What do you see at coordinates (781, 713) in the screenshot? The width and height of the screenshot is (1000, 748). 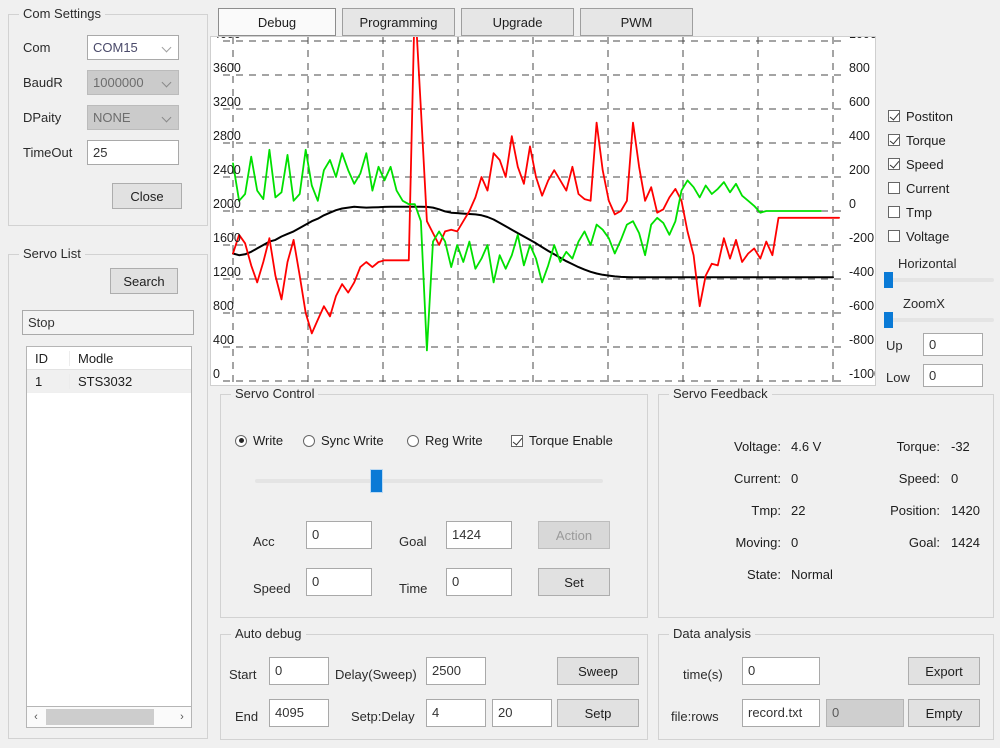 I see `file-name-input: record.txt` at bounding box center [781, 713].